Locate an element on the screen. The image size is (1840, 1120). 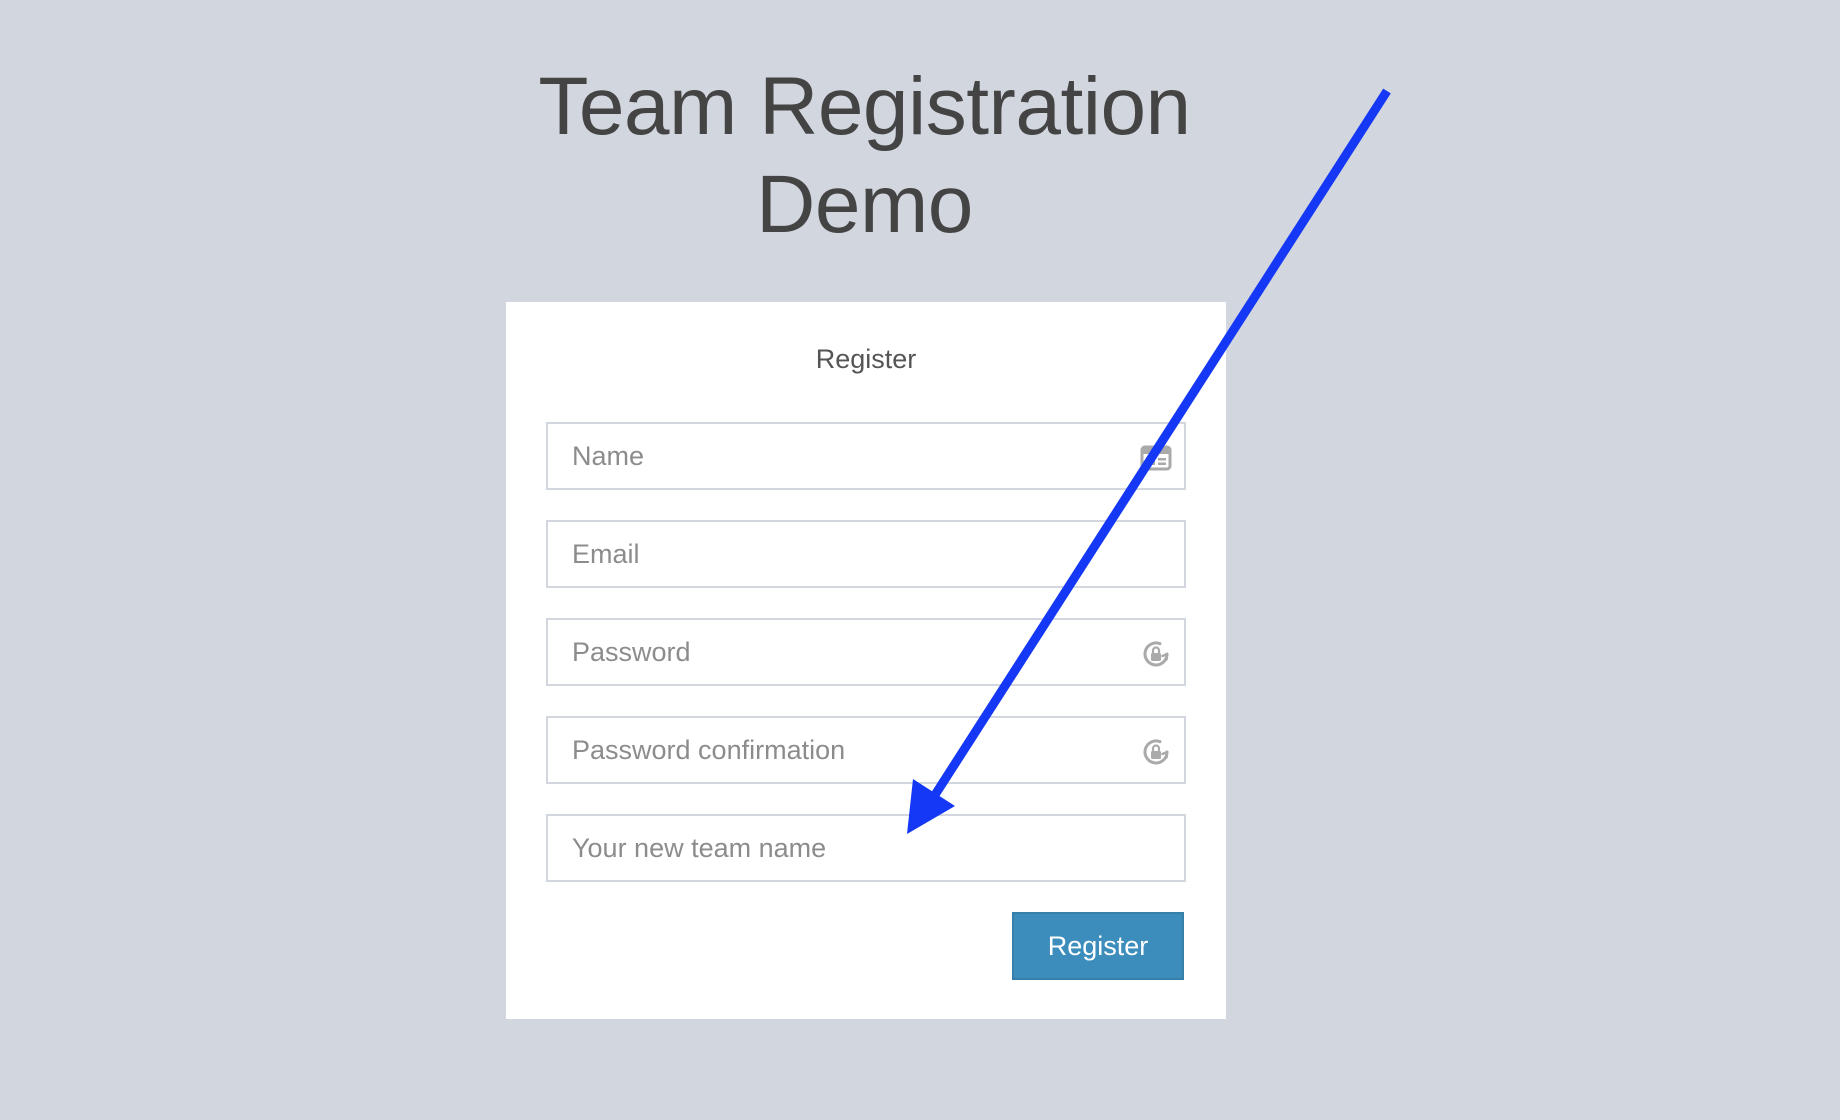
password-field-container is located at coordinates (866, 652).